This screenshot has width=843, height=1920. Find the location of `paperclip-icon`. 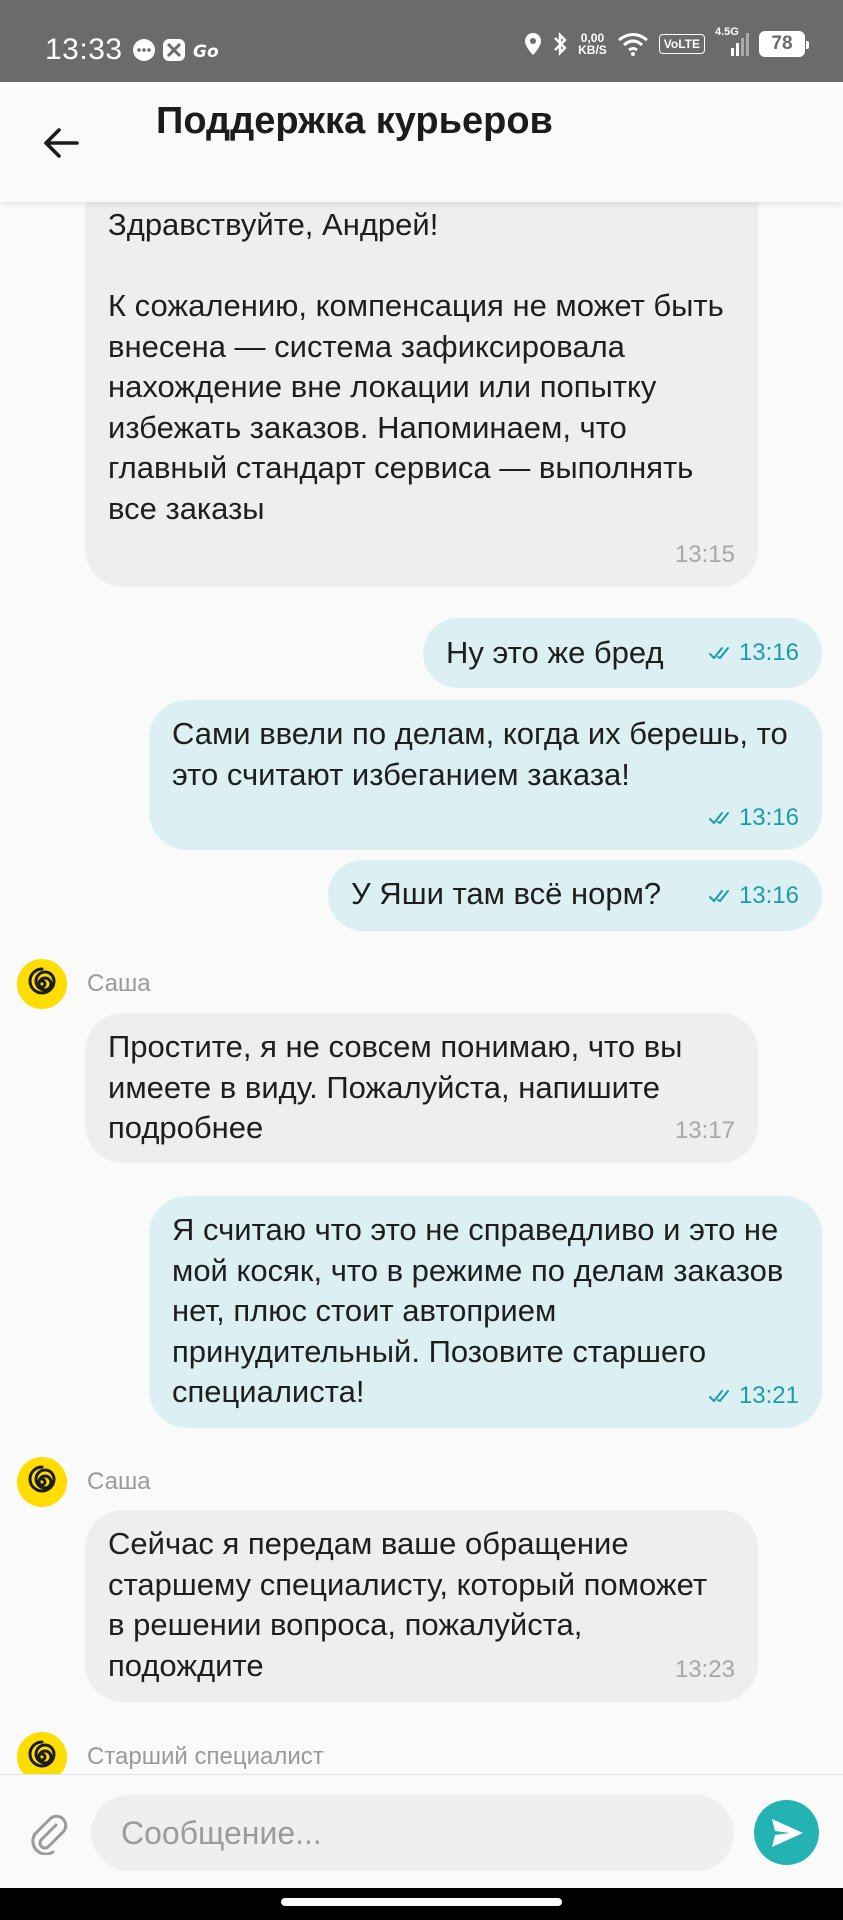

paperclip-icon is located at coordinates (49, 1835).